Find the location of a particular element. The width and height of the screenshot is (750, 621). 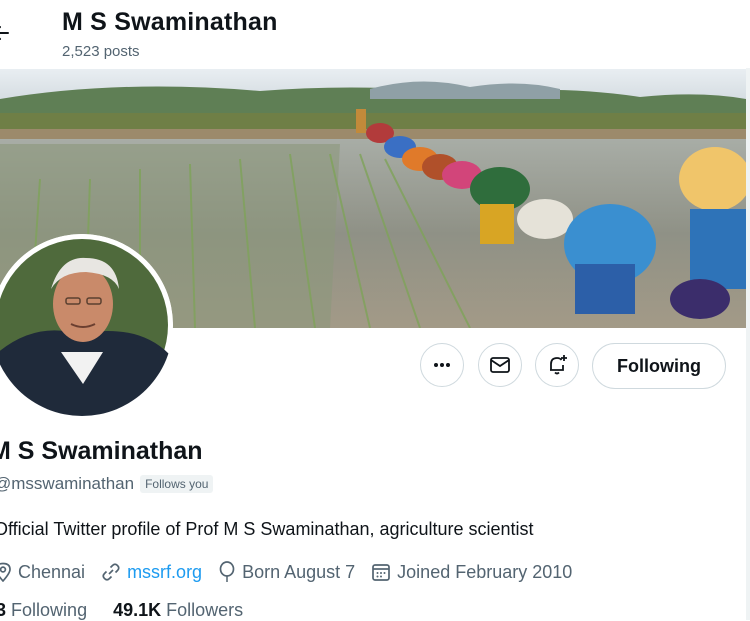

birthday-text: Born August 7 is located at coordinates (299, 571).